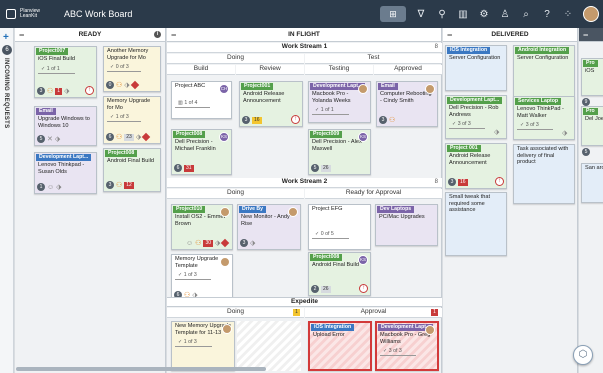 This screenshot has width=603, height=373. What do you see at coordinates (190, 243) in the screenshot?
I see `smile-icon: ☺` at bounding box center [190, 243].